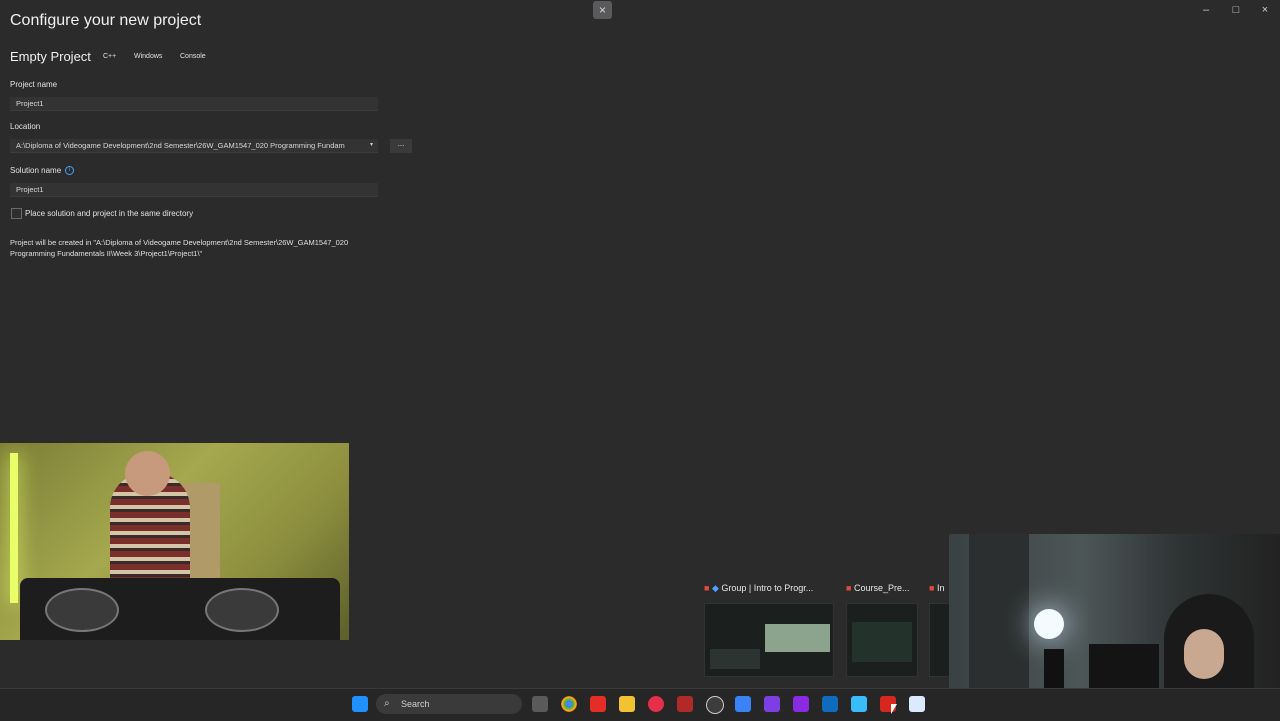 The width and height of the screenshot is (1280, 721). What do you see at coordinates (894, 709) in the screenshot?
I see `mouse-cursor-icon` at bounding box center [894, 709].